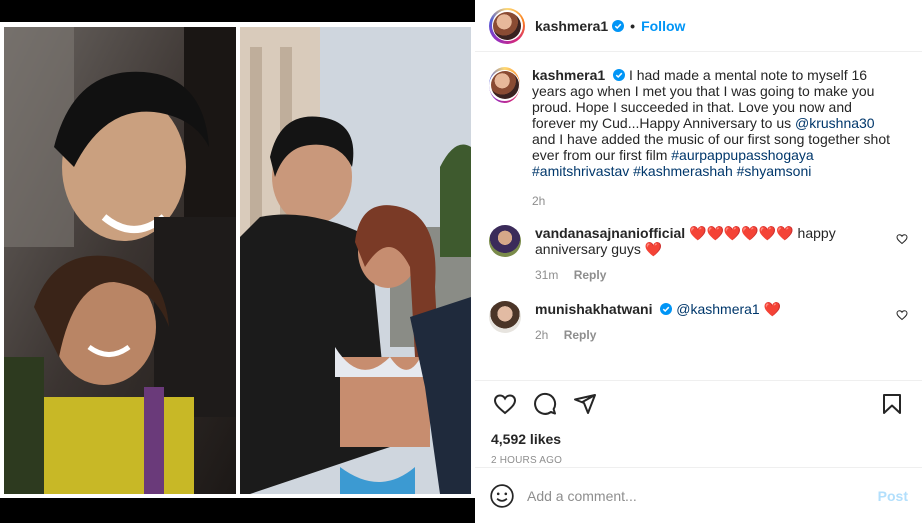  I want to click on post-comment-button: Post, so click(893, 496).